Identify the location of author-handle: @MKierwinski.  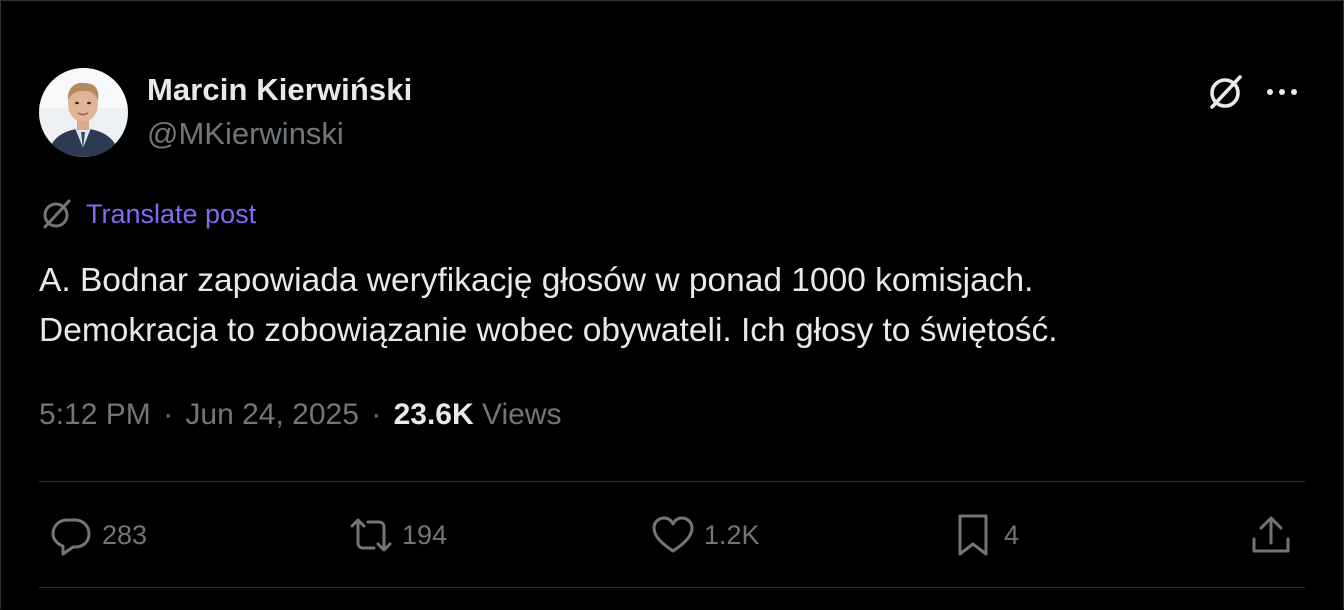
(245, 134).